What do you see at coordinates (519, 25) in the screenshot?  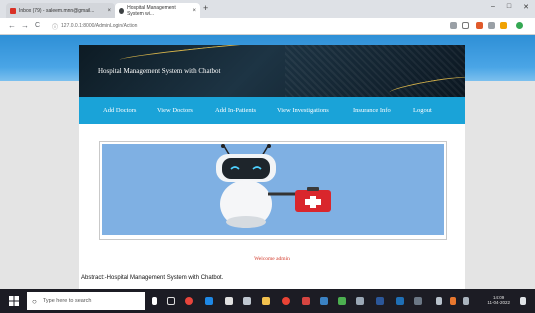 I see `profile-avatar` at bounding box center [519, 25].